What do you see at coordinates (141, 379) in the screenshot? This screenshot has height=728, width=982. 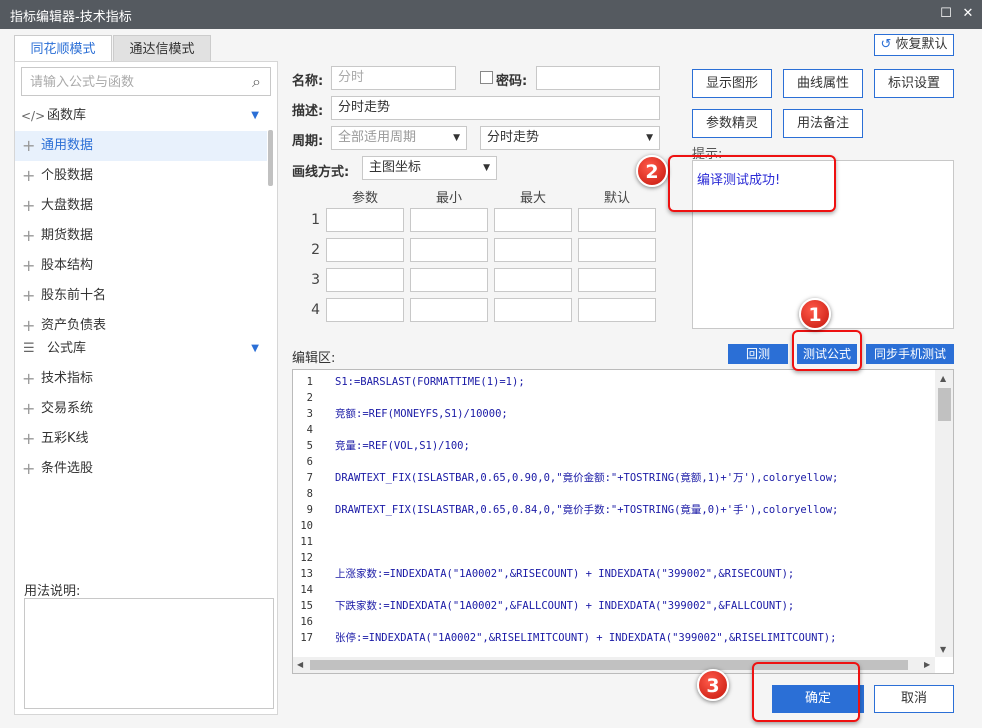 I see `tree-item-tech-indicator: + 技术指标` at bounding box center [141, 379].